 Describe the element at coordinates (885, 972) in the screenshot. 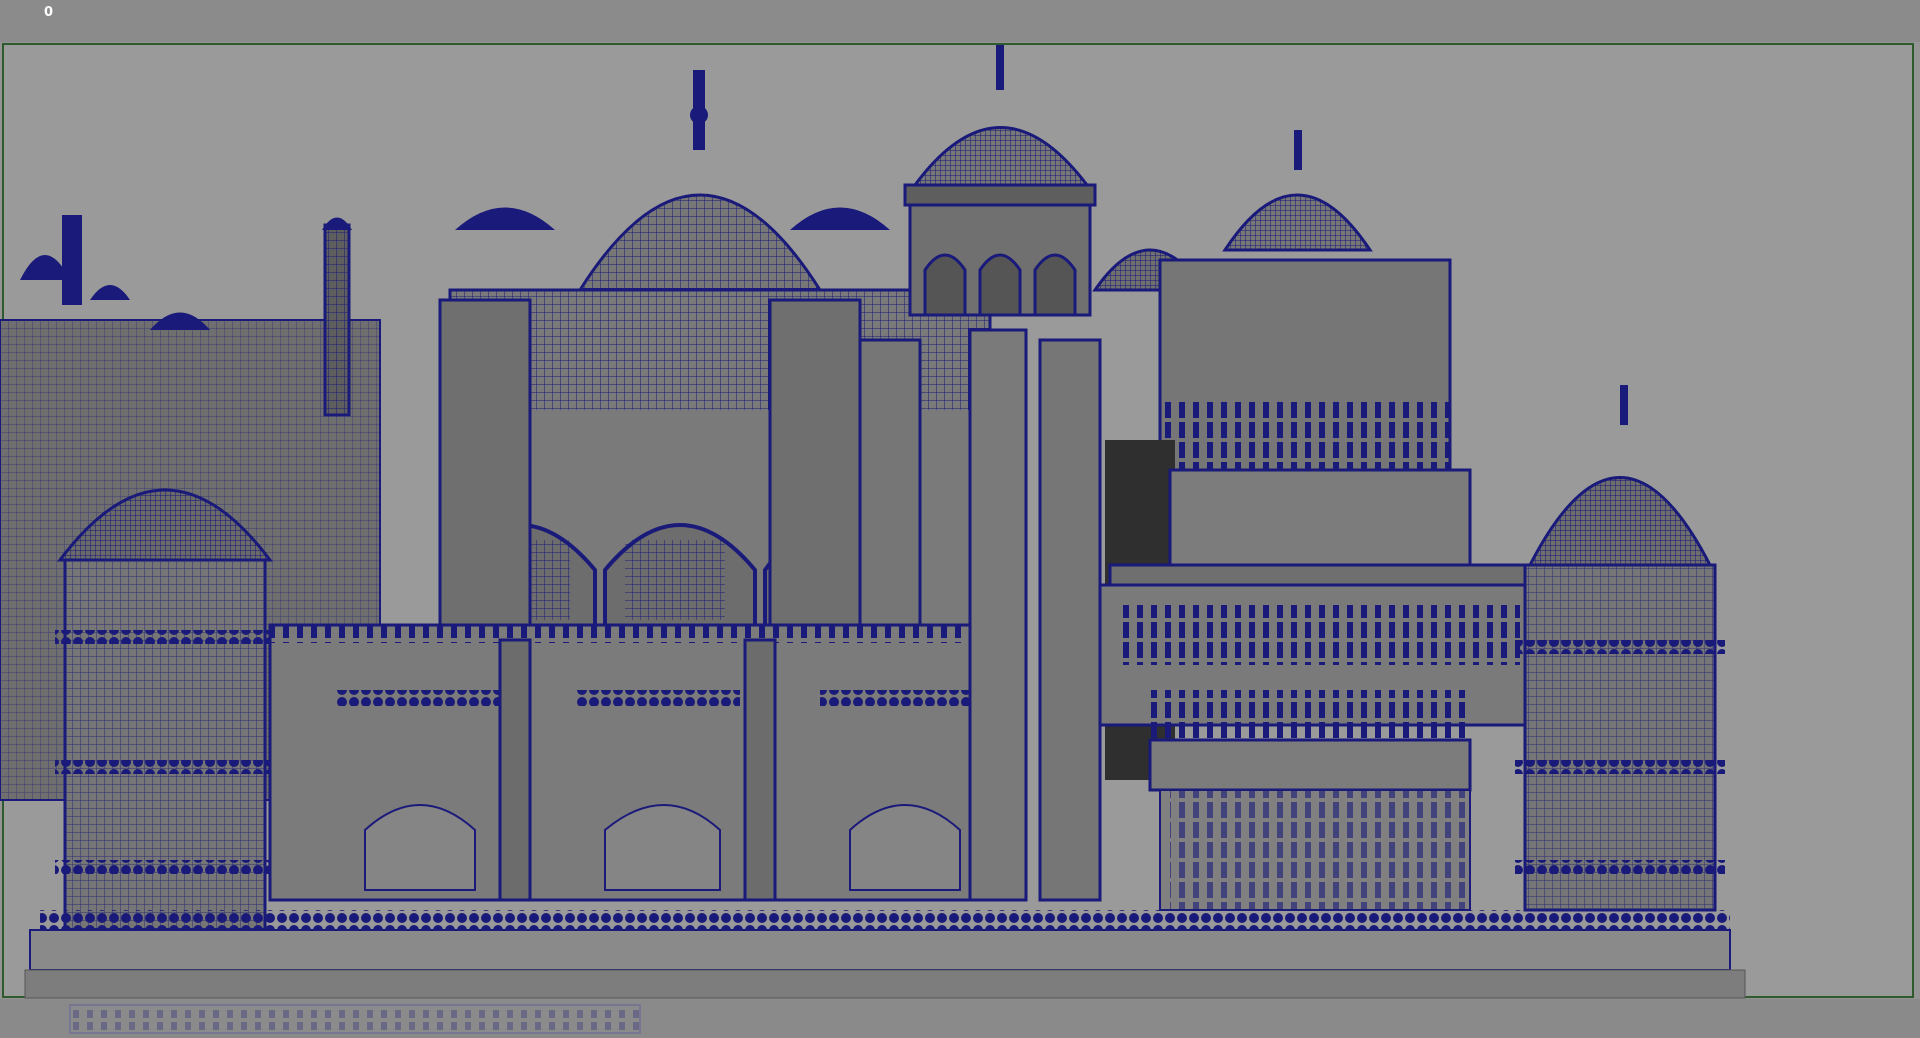

I see `base-plinth` at that location.